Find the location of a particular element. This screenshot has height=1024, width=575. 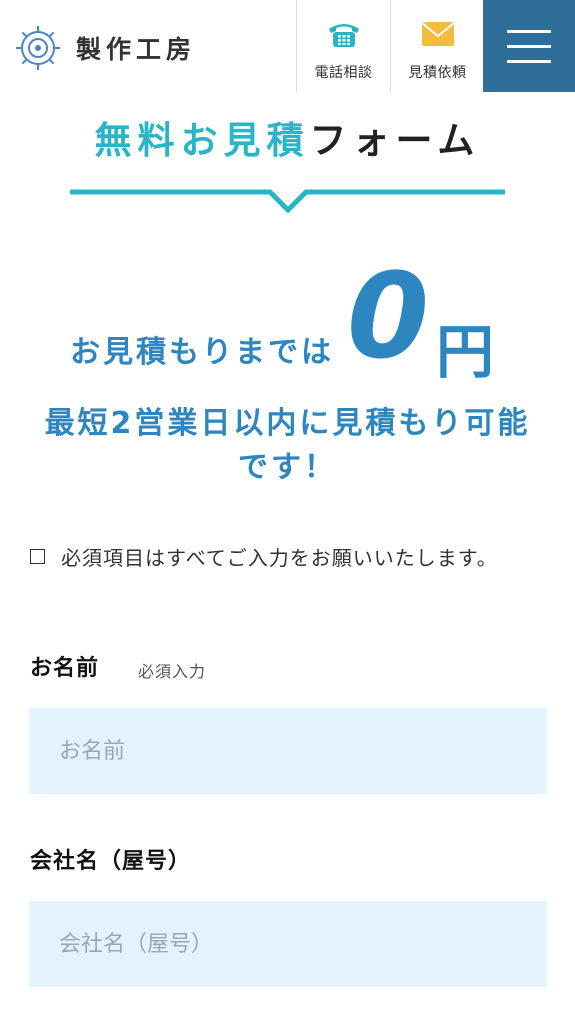

gear-icon is located at coordinates (38, 48).